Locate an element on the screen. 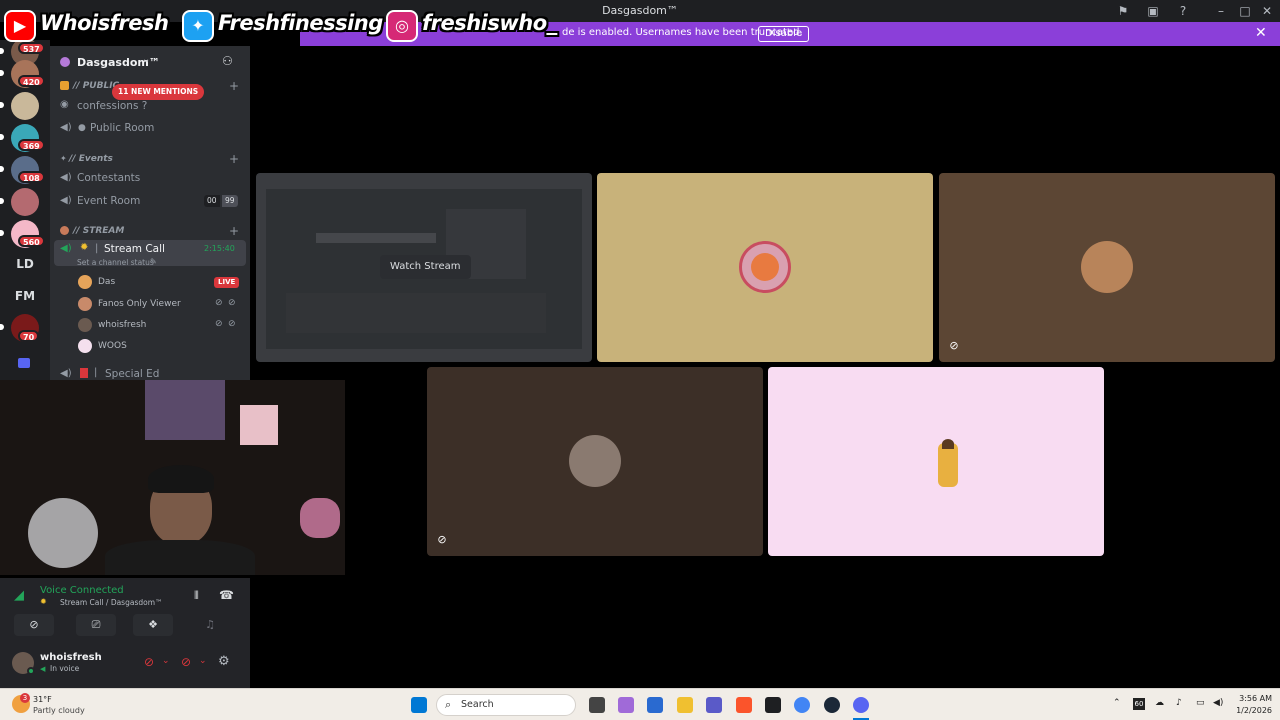 The width and height of the screenshot is (1280, 720). user-status: In voice is located at coordinates (65, 668).